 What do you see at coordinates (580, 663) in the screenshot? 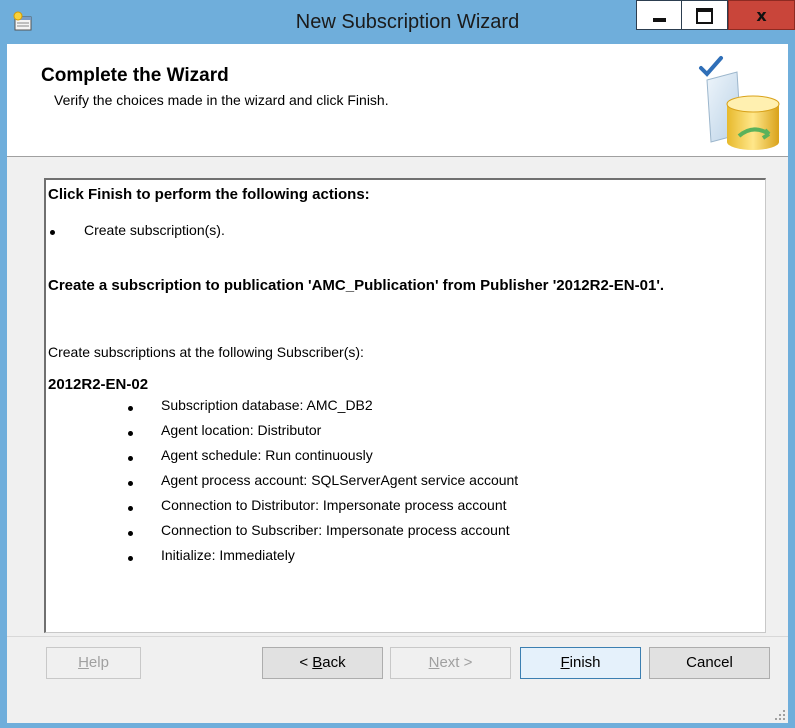
I see `finish-button: Finish` at bounding box center [580, 663].